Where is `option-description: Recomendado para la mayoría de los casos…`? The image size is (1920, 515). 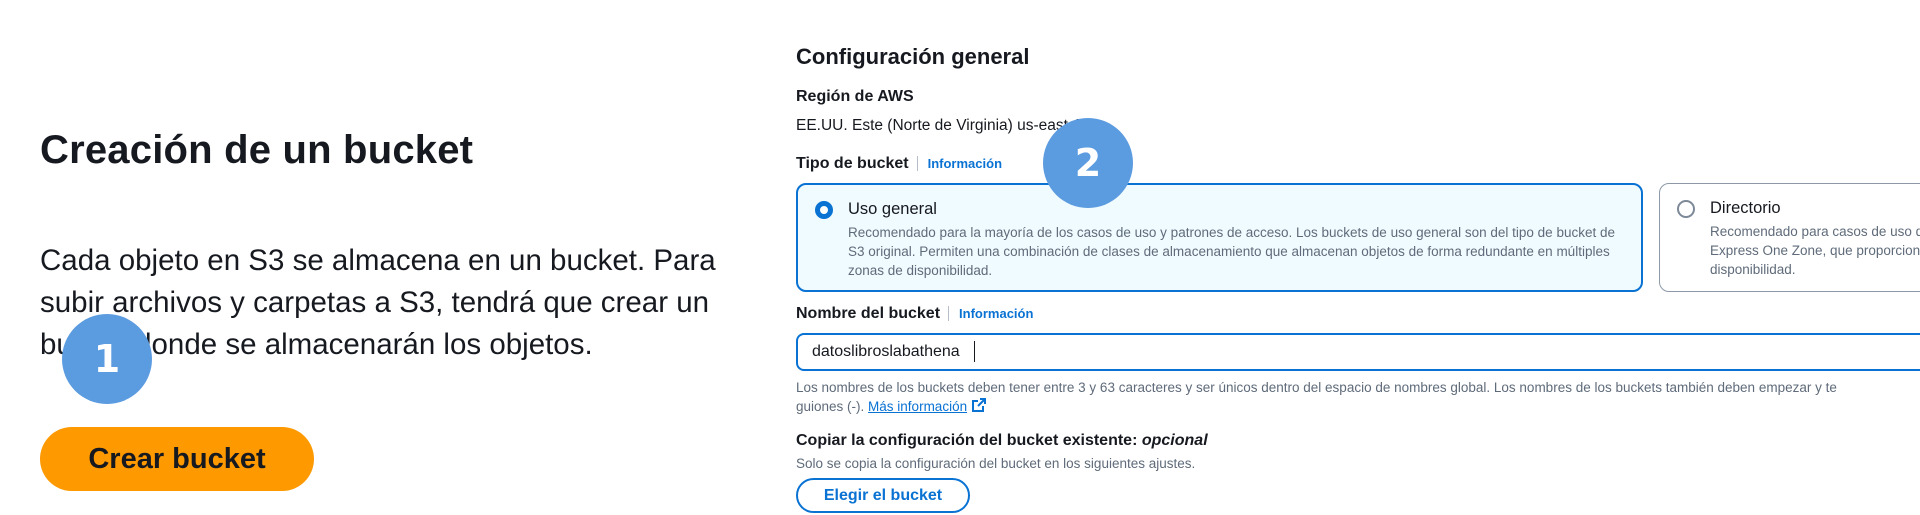 option-description: Recomendado para la mayoría de los casos… is located at coordinates (1231, 251).